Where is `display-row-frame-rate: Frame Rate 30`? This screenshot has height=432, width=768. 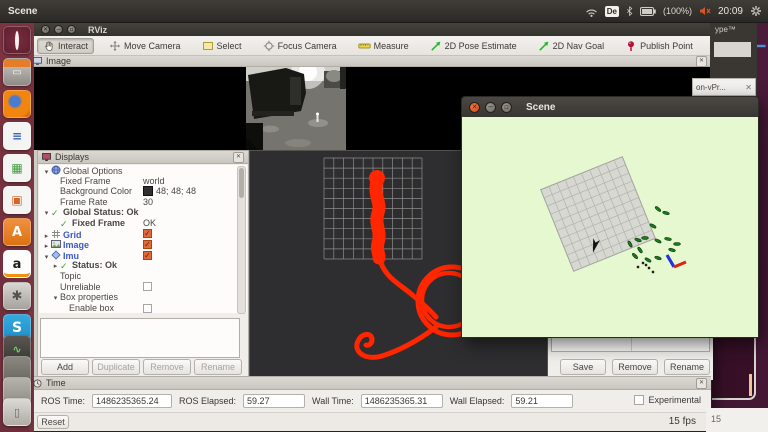 display-row-frame-rate: Frame Rate 30 is located at coordinates (143, 202).